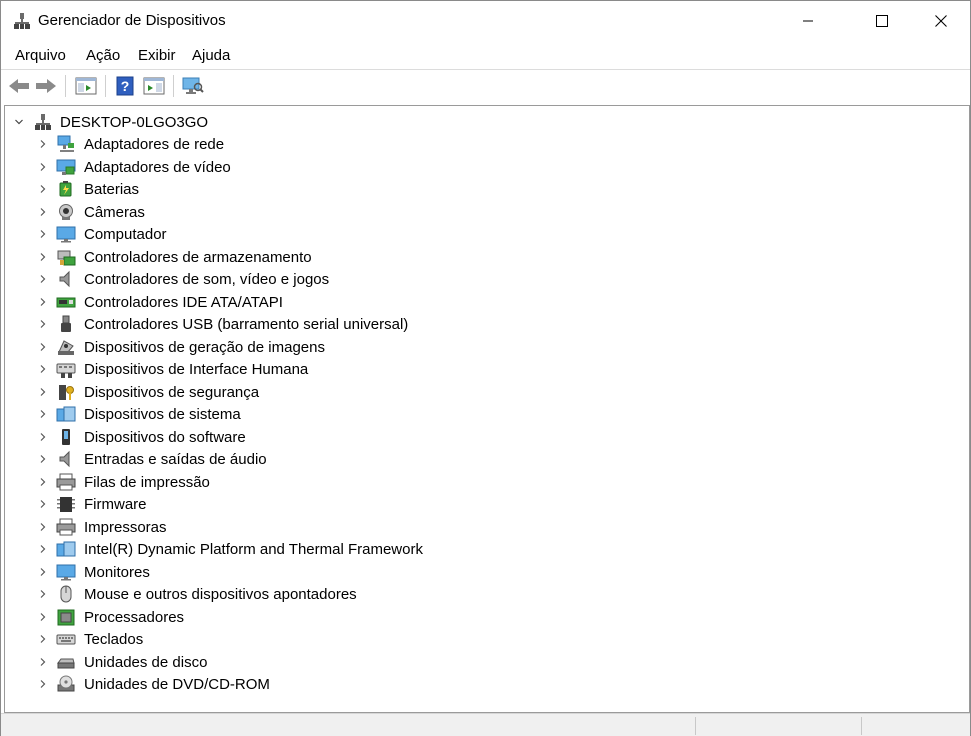  Describe the element at coordinates (40, 55) in the screenshot. I see `menu-arquivo: Arquivo` at that location.